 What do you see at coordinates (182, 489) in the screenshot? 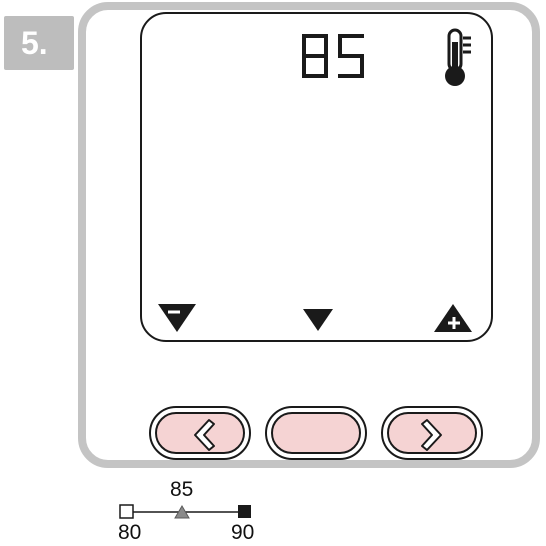
I see `range-current-label: 85` at bounding box center [182, 489].